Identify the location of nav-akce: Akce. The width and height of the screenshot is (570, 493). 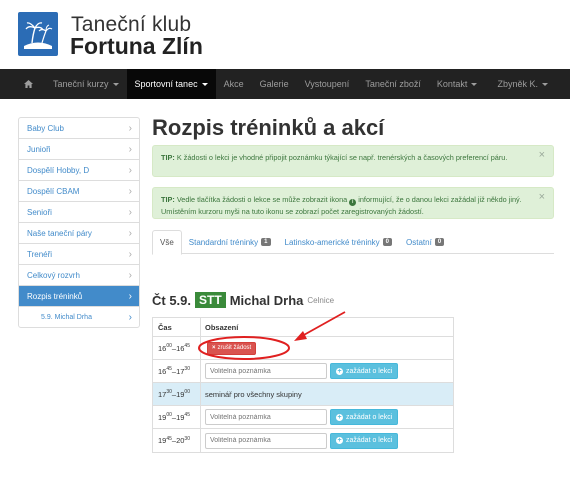
(234, 84).